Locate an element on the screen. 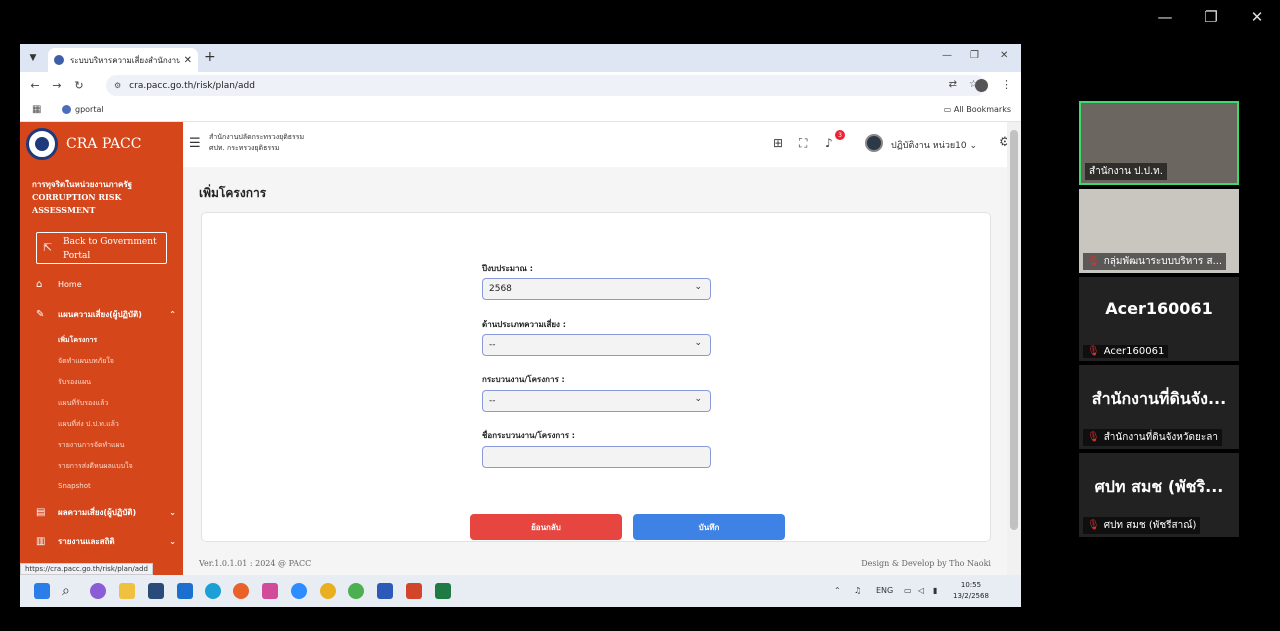  sub-item-plan: จัดทำแผนบทภัยใจ is located at coordinates (86, 361).